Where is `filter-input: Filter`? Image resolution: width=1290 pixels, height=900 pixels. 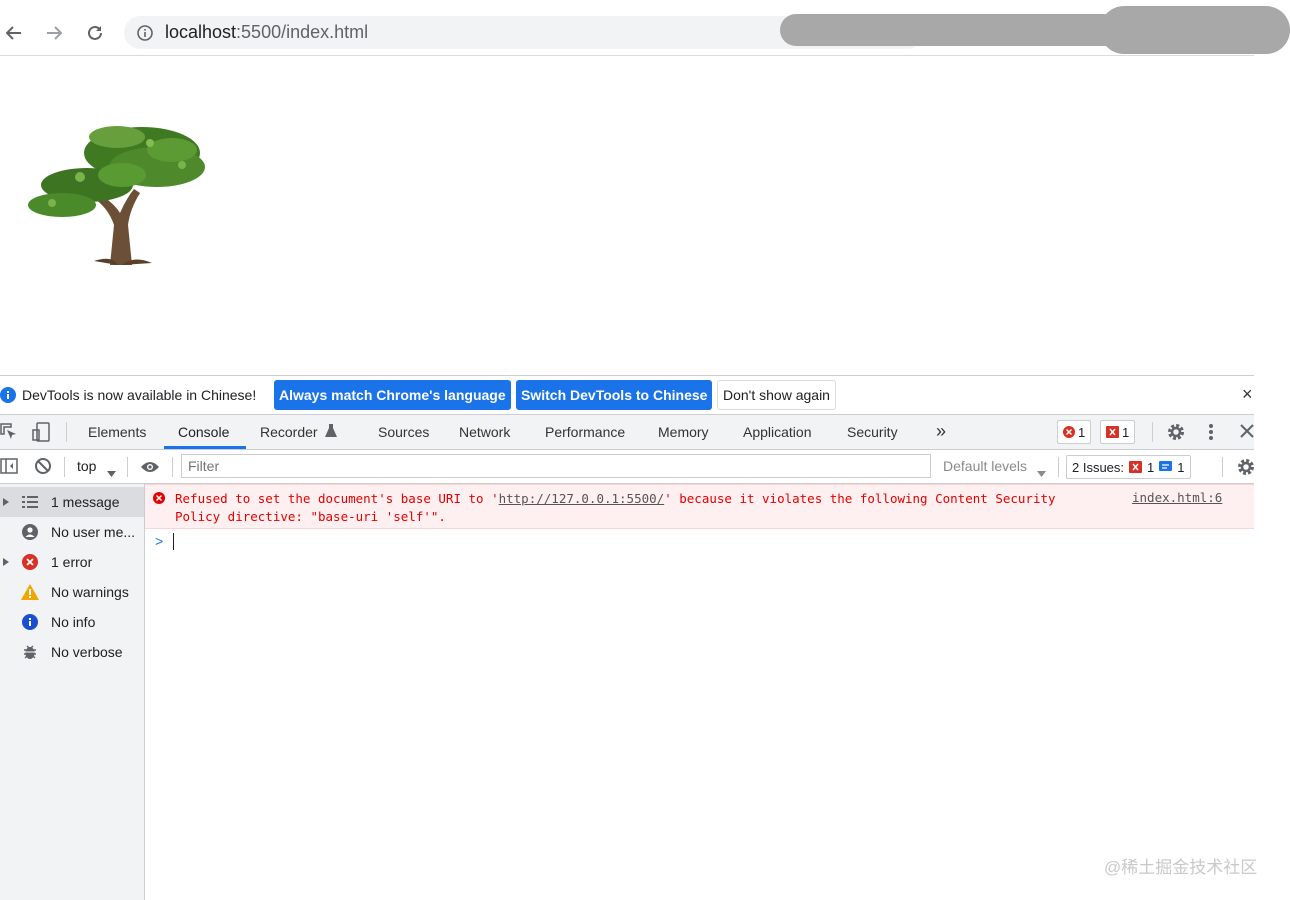
filter-input: Filter is located at coordinates (556, 466).